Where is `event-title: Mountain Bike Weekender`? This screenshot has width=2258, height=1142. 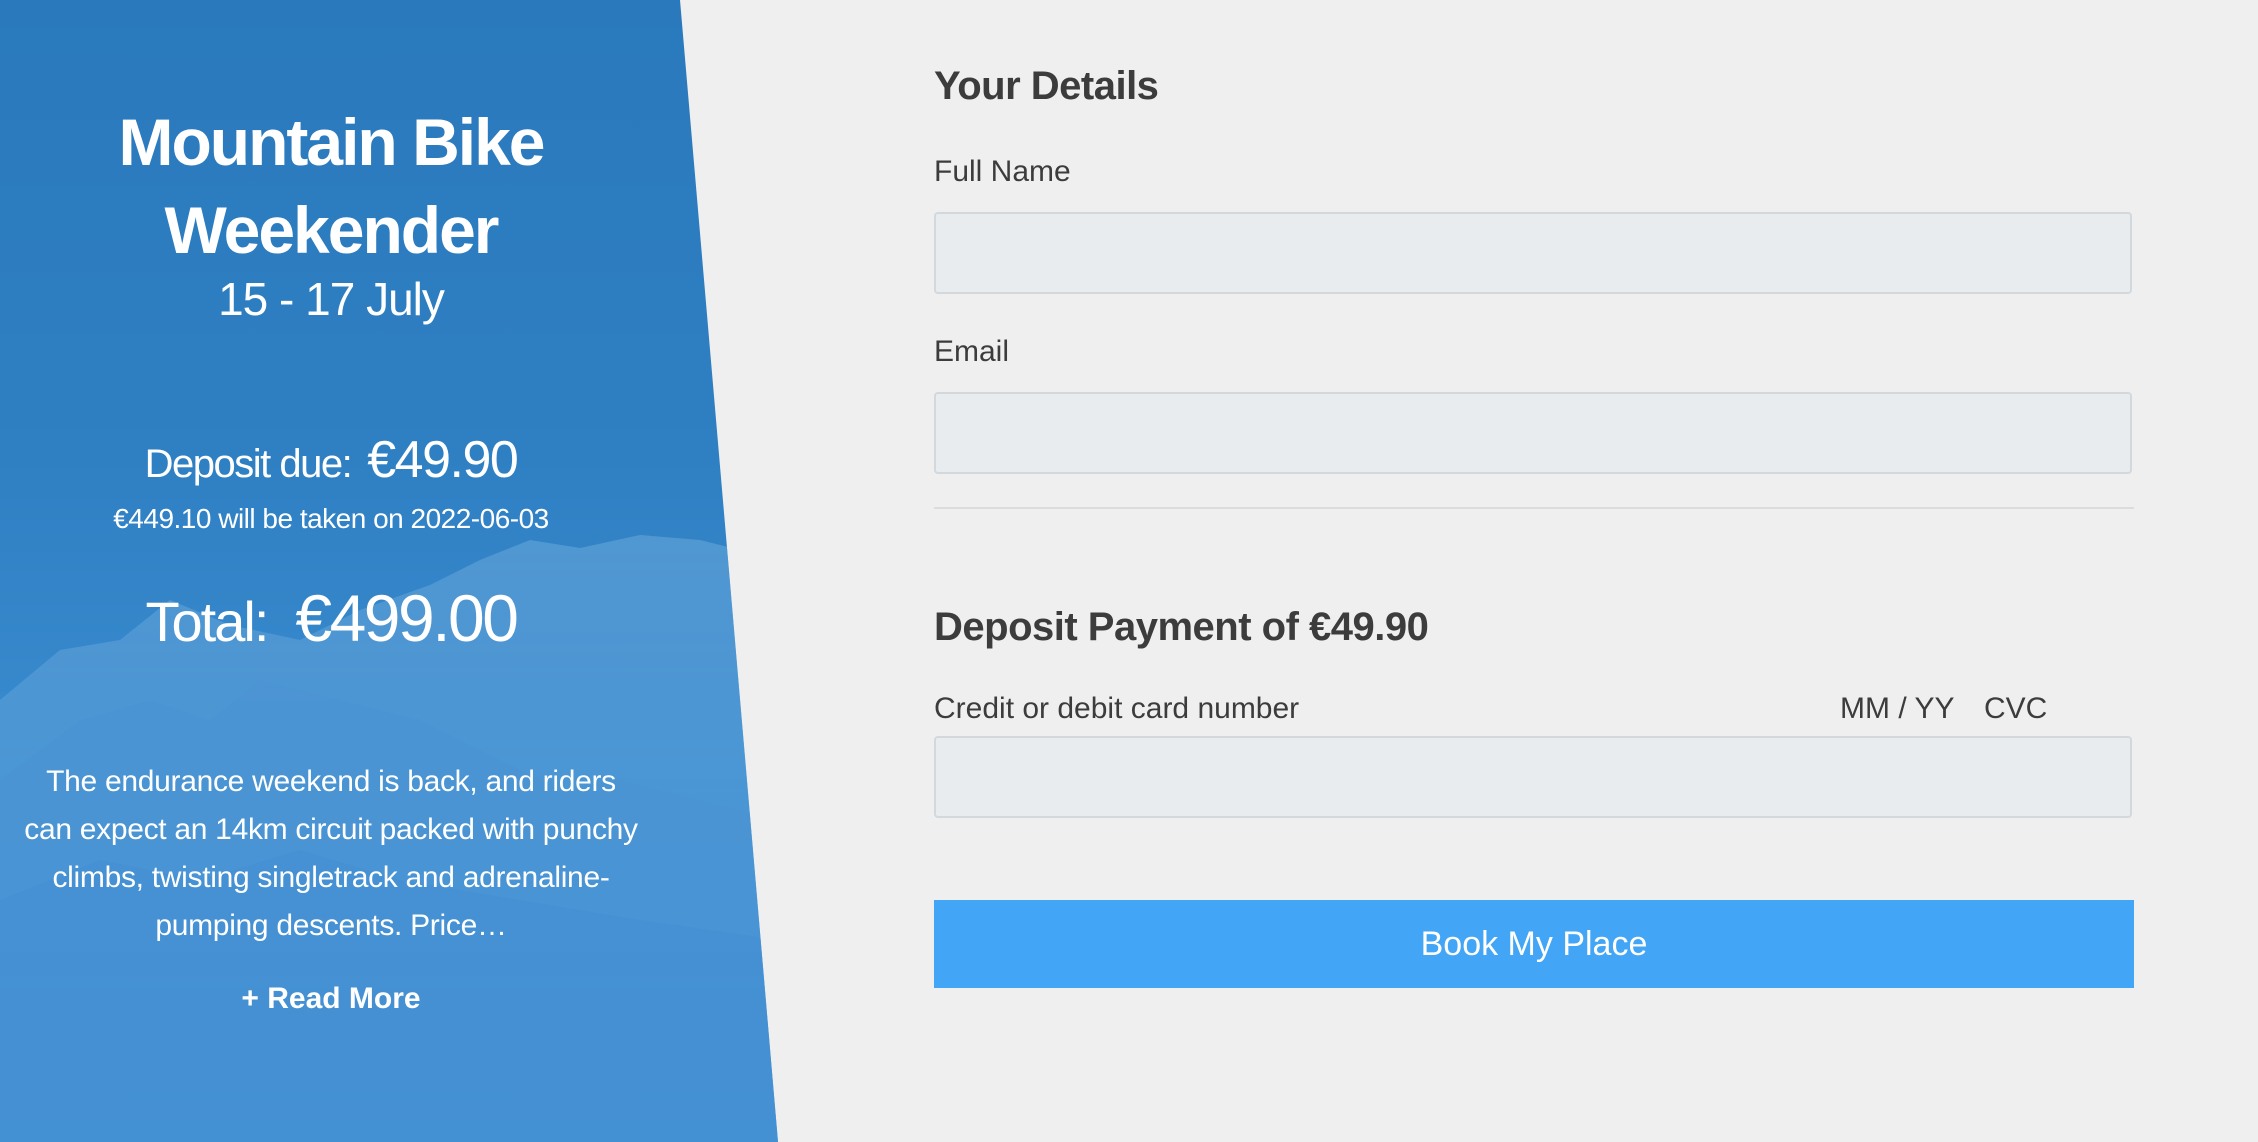 event-title: Mountain Bike Weekender is located at coordinates (331, 186).